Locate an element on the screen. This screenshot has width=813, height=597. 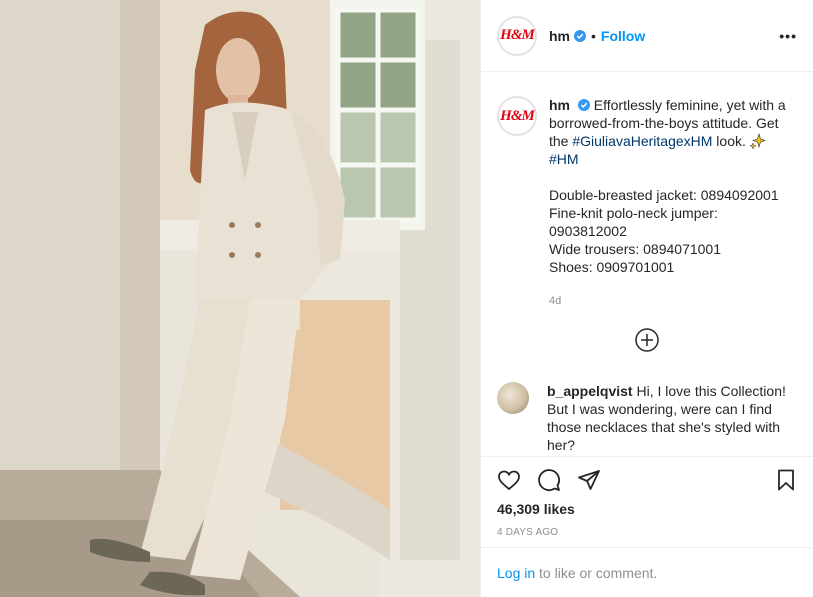
load-more-comments-icon is located at coordinates (647, 340).